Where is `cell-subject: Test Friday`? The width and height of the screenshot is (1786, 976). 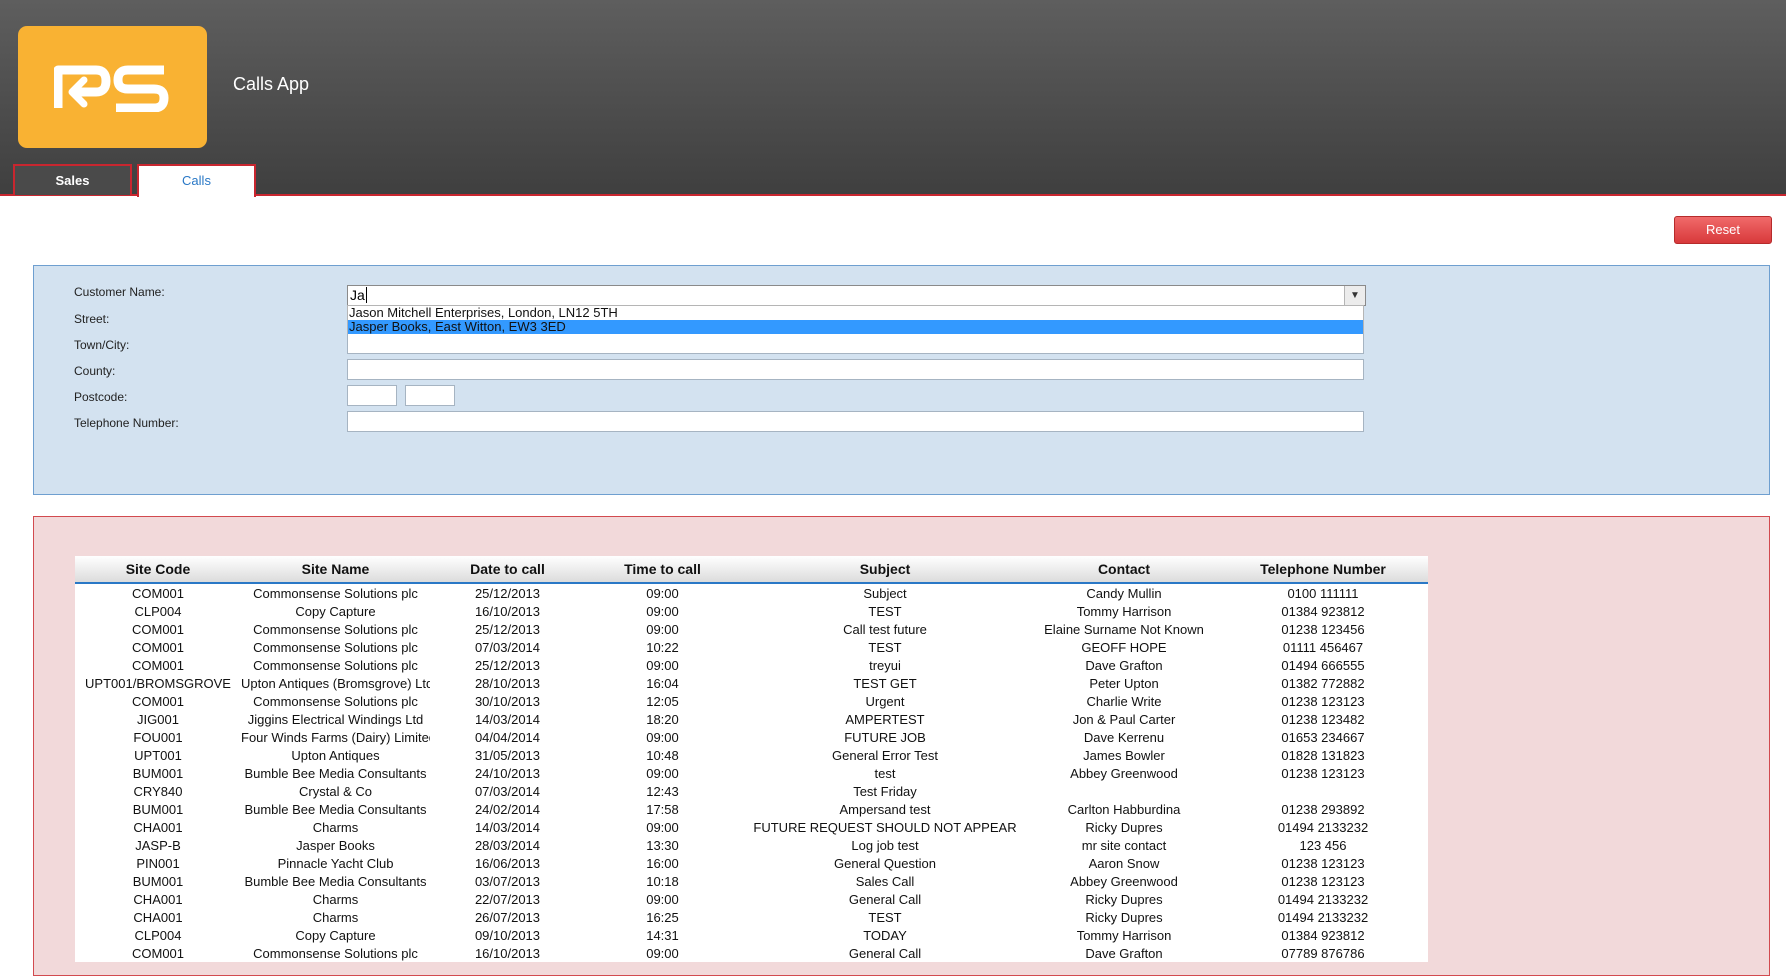 cell-subject: Test Friday is located at coordinates (885, 791).